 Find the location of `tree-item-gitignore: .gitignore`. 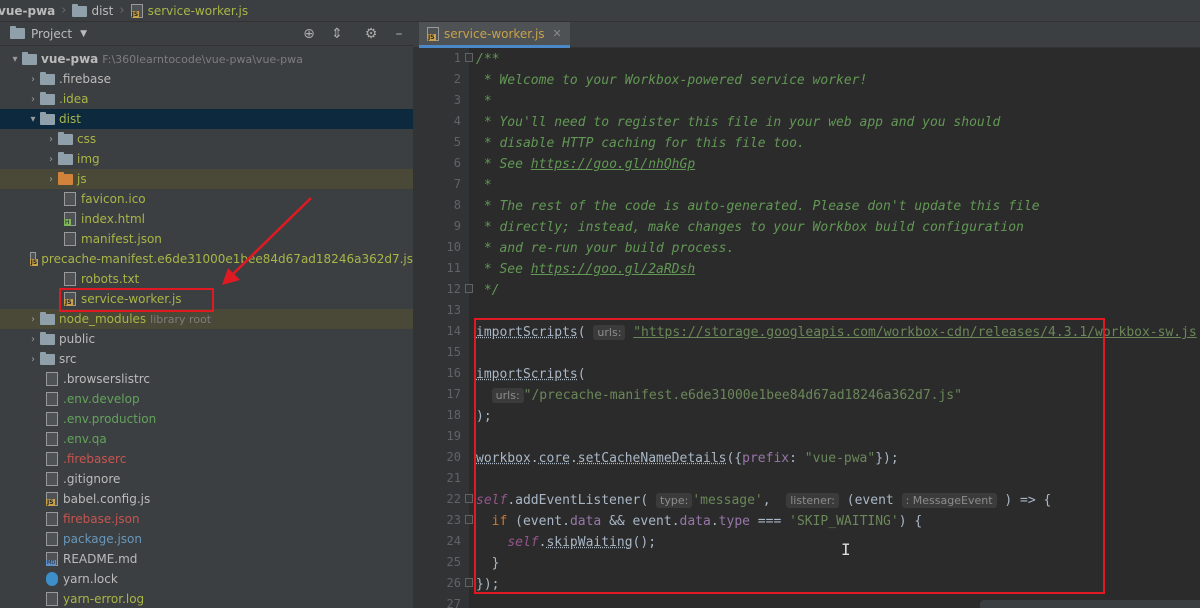

tree-item-gitignore: .gitignore is located at coordinates (206, 479).